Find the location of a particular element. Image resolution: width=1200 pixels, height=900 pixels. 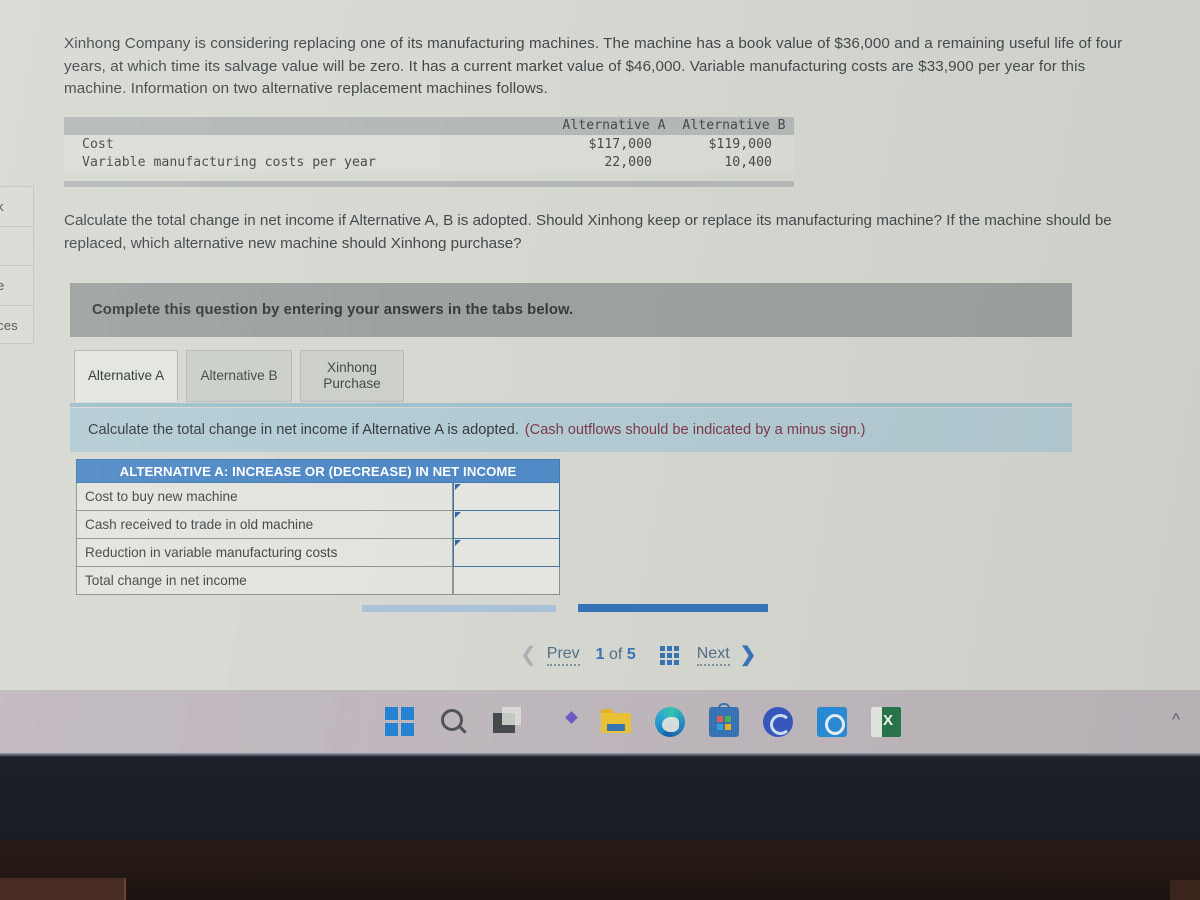

data-row-label: Variable manufacturing costs per year is located at coordinates (229, 162).